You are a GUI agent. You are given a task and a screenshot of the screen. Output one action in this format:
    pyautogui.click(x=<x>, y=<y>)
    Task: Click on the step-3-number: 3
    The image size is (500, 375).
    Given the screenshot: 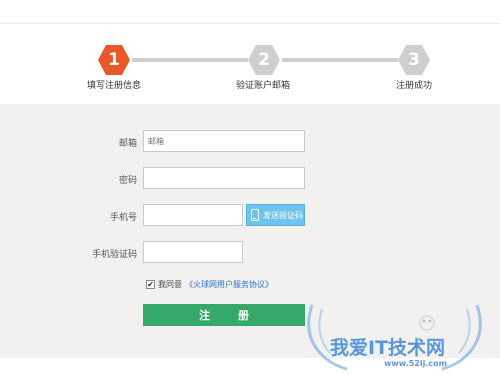 What is the action you would take?
    pyautogui.click(x=414, y=60)
    